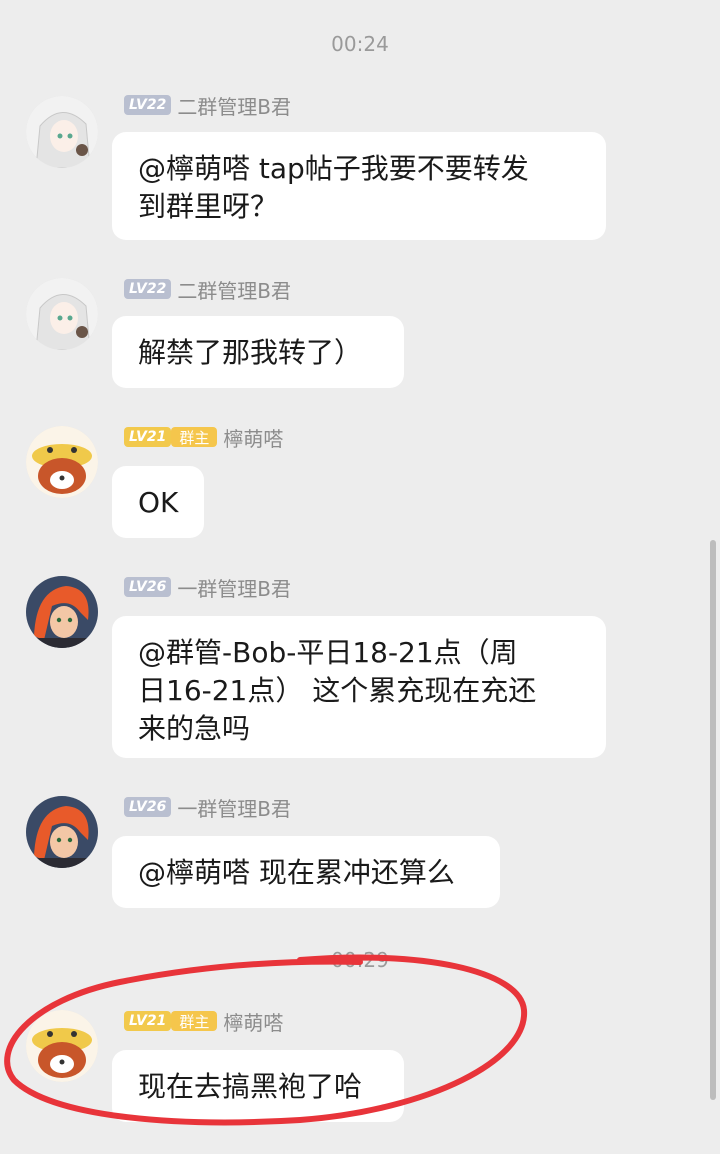 The height and width of the screenshot is (1154, 720). I want to click on message-line: 现在去搞黑袍了哈, so click(250, 1086).